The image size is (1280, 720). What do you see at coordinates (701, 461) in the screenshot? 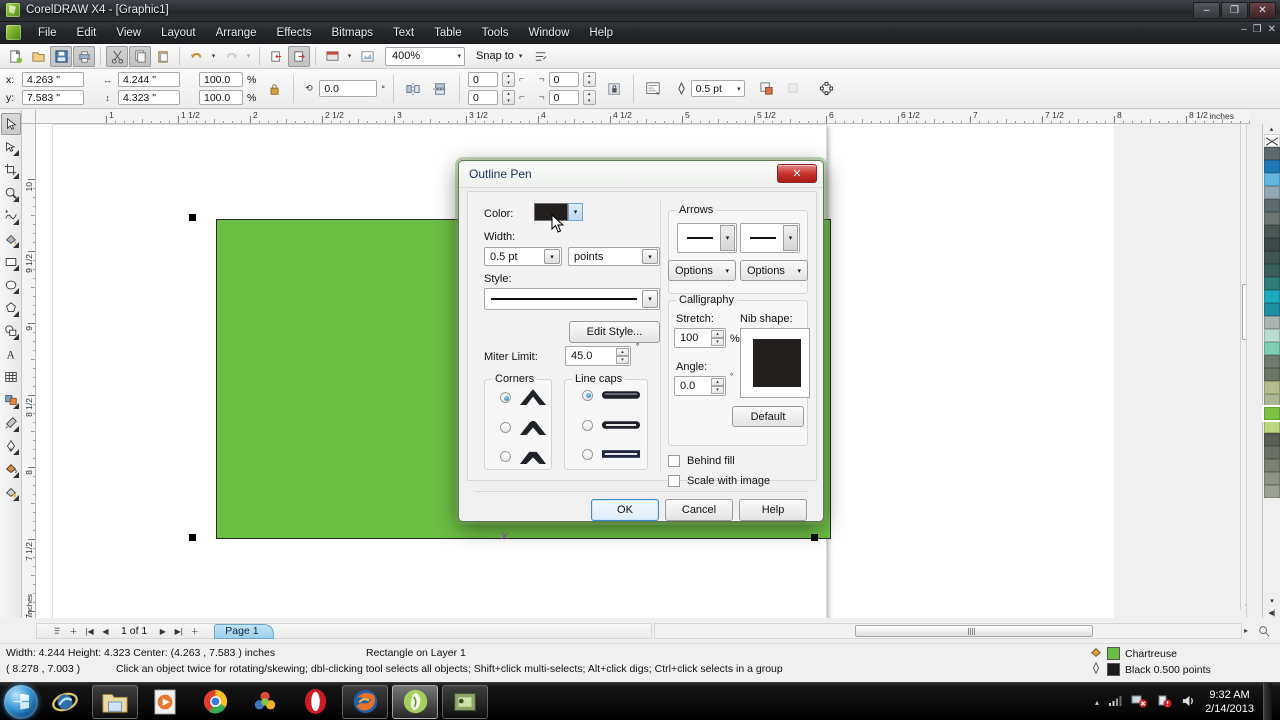
I see `behind-fill-option: Behind fill` at bounding box center [701, 461].